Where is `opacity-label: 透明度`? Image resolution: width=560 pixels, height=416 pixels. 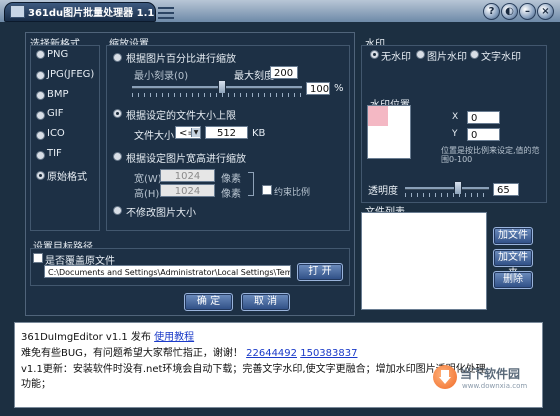
opacity-label: 透明度 is located at coordinates (383, 191).